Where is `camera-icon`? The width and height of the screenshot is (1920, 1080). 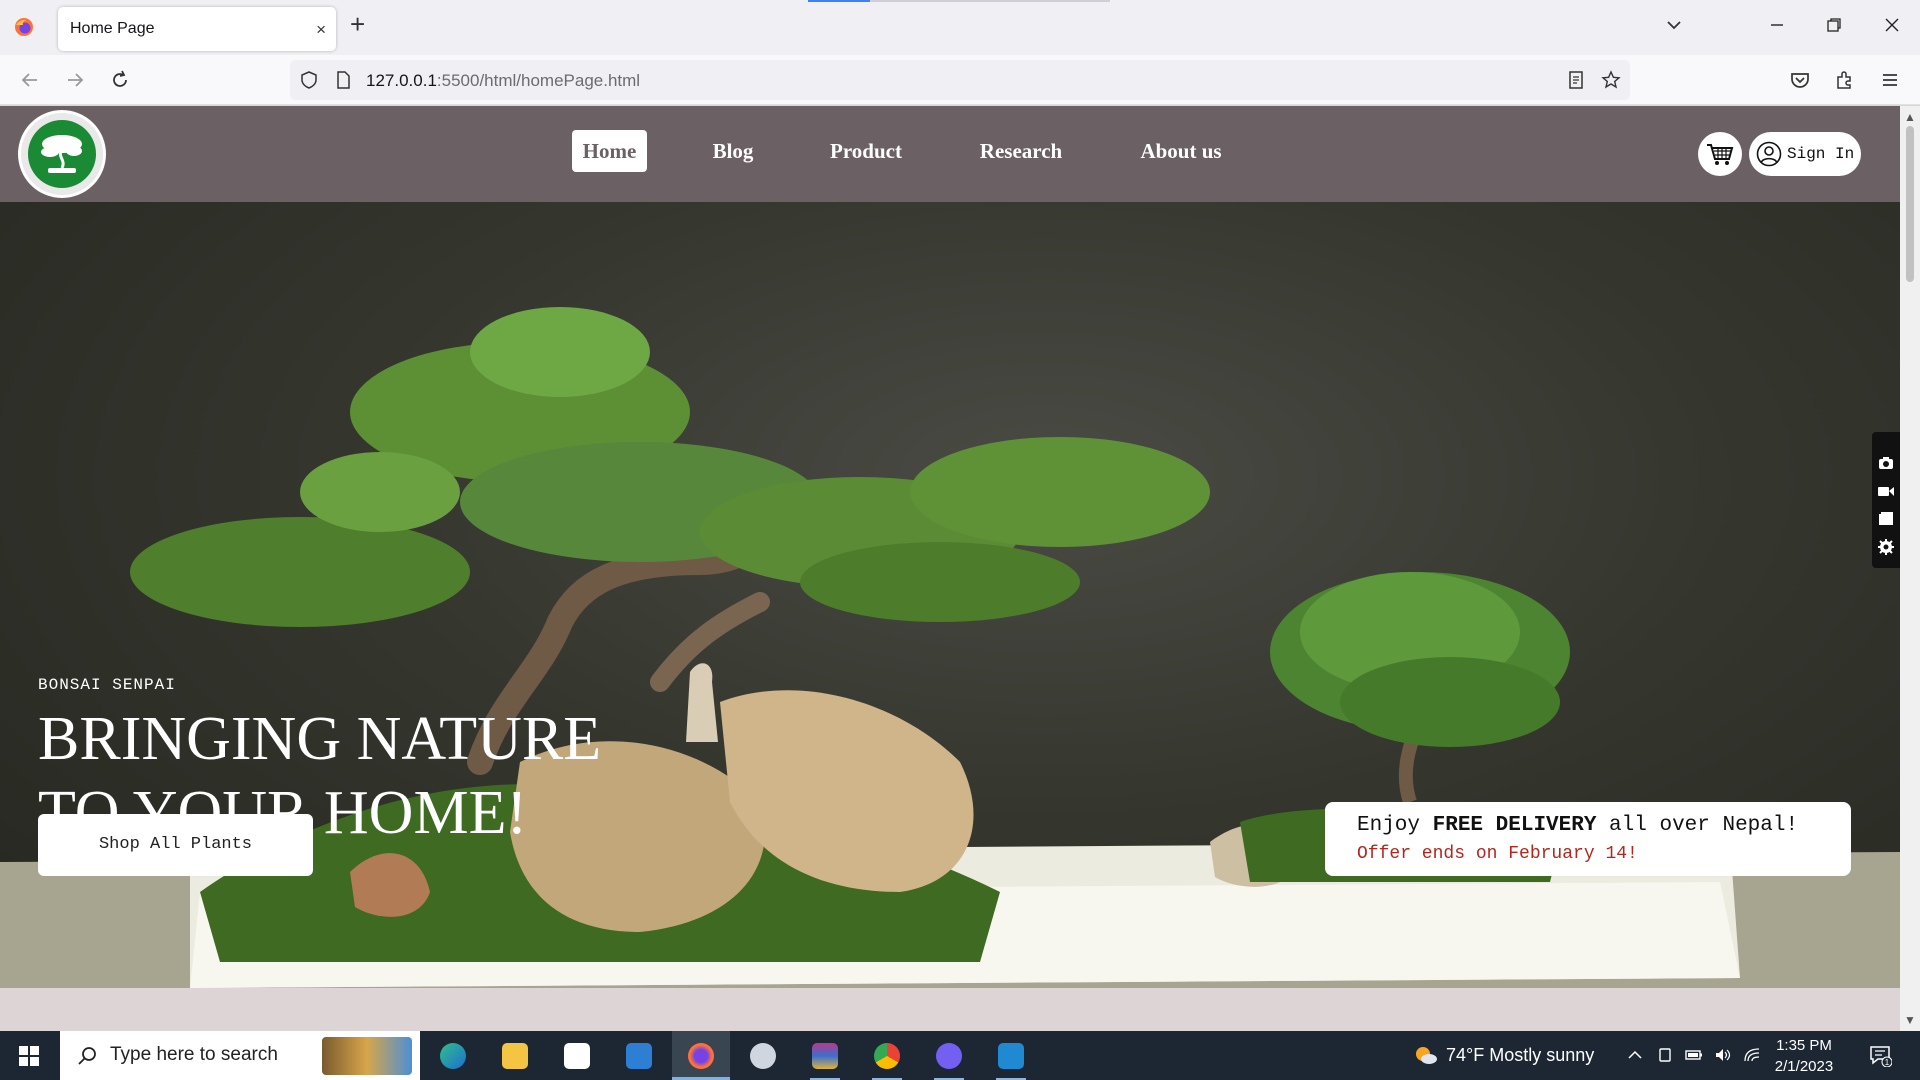
camera-icon is located at coordinates (1886, 463).